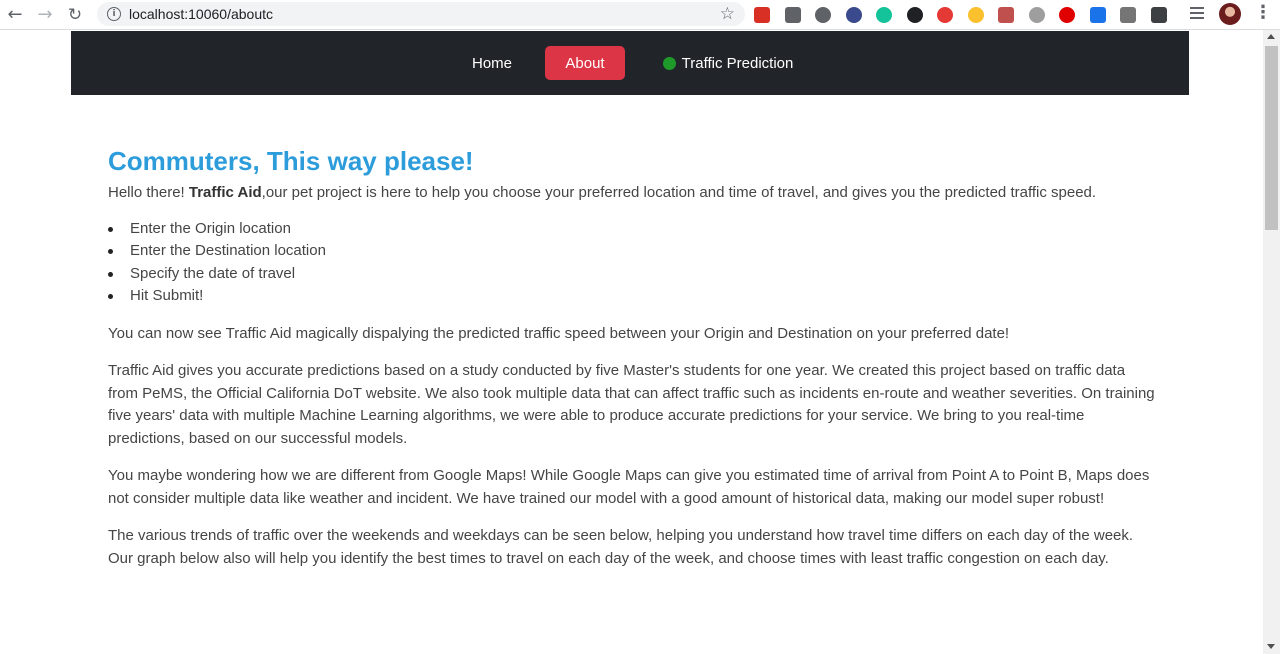 The image size is (1280, 654). I want to click on extension-emoji-icon, so click(975, 15).